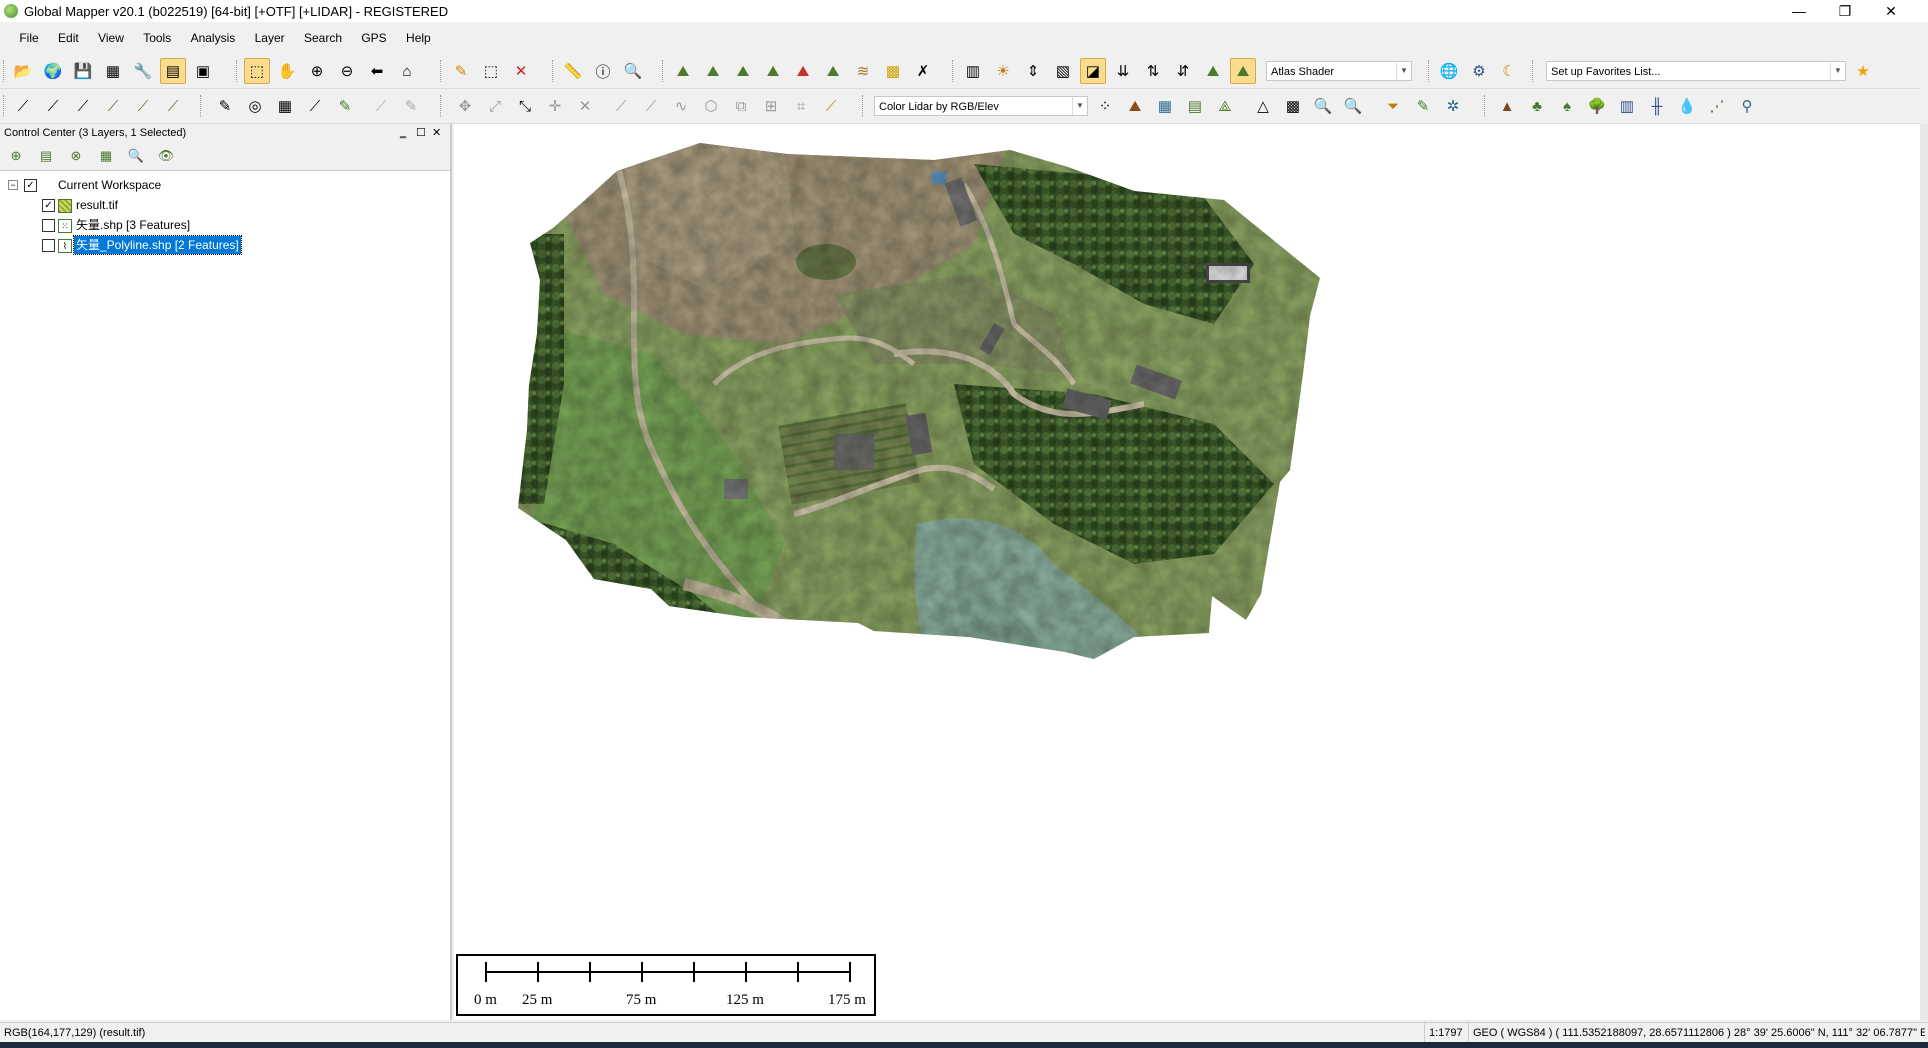  What do you see at coordinates (436, 133) in the screenshot?
I see `panel-close-icon: ✕` at bounding box center [436, 133].